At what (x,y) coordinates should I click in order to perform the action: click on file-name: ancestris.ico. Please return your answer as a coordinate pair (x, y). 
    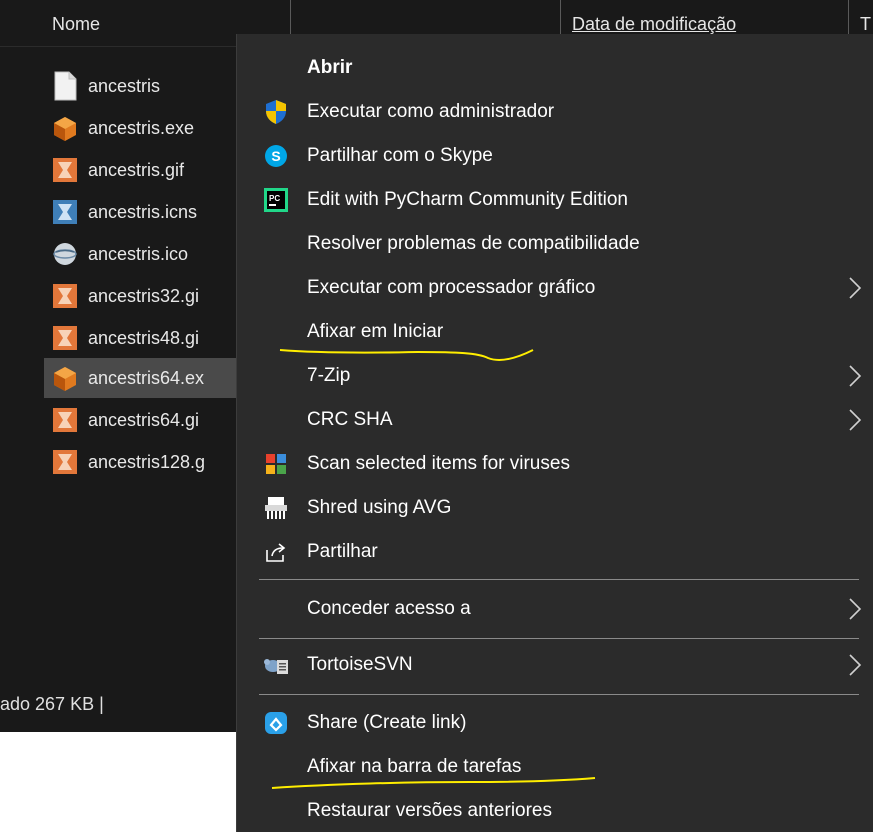
    Looking at the image, I should click on (138, 253).